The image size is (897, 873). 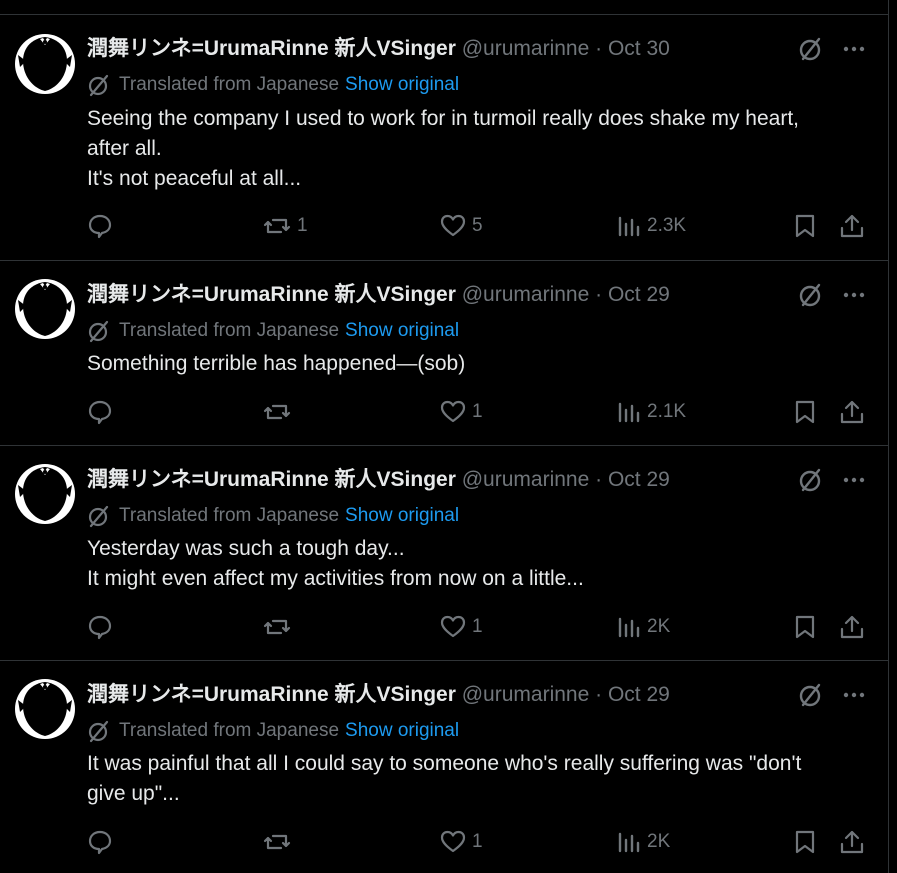 What do you see at coordinates (667, 411) in the screenshot?
I see `views-count: 2.1K` at bounding box center [667, 411].